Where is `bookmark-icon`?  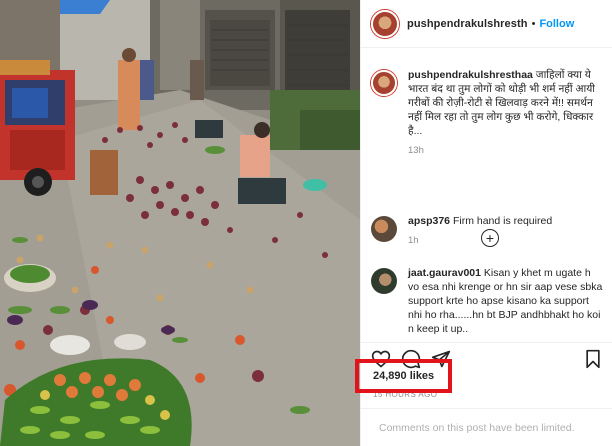 bookmark-icon is located at coordinates (593, 359).